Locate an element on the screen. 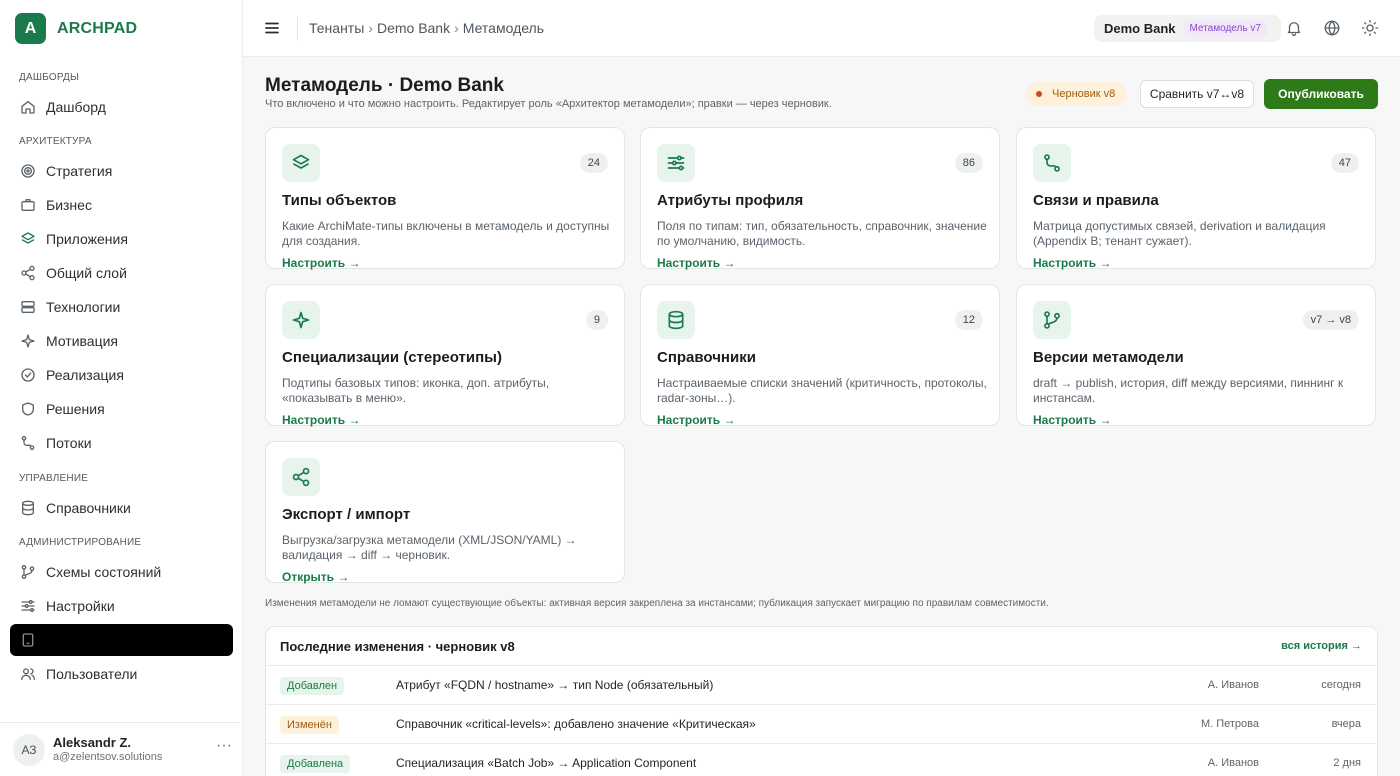  check-circle-icon is located at coordinates (28, 375).